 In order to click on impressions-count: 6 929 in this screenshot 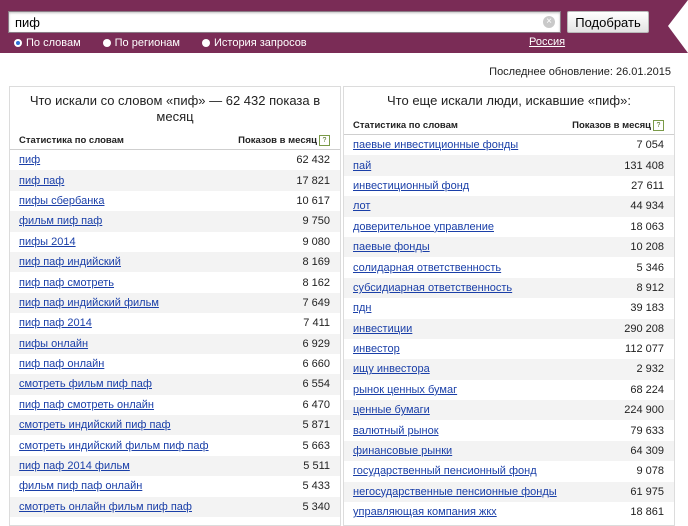, I will do `click(316, 343)`.